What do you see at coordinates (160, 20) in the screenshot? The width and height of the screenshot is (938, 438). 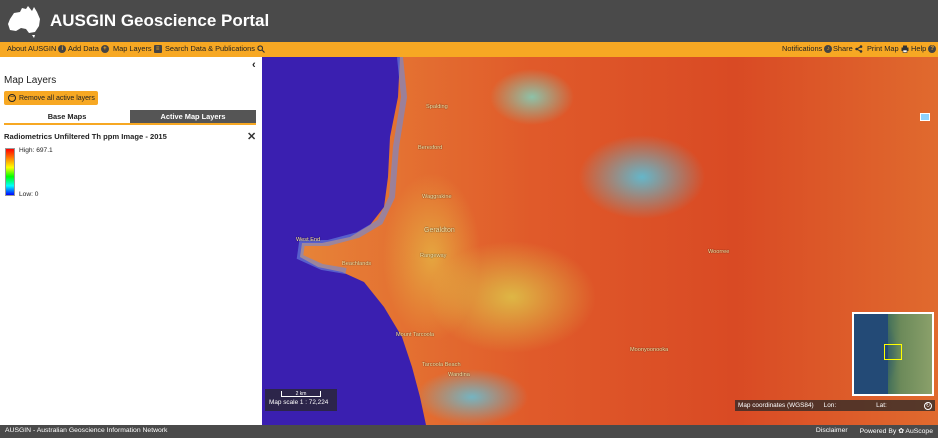 I see `app-title: AUSGIN Geoscience Portal` at bounding box center [160, 20].